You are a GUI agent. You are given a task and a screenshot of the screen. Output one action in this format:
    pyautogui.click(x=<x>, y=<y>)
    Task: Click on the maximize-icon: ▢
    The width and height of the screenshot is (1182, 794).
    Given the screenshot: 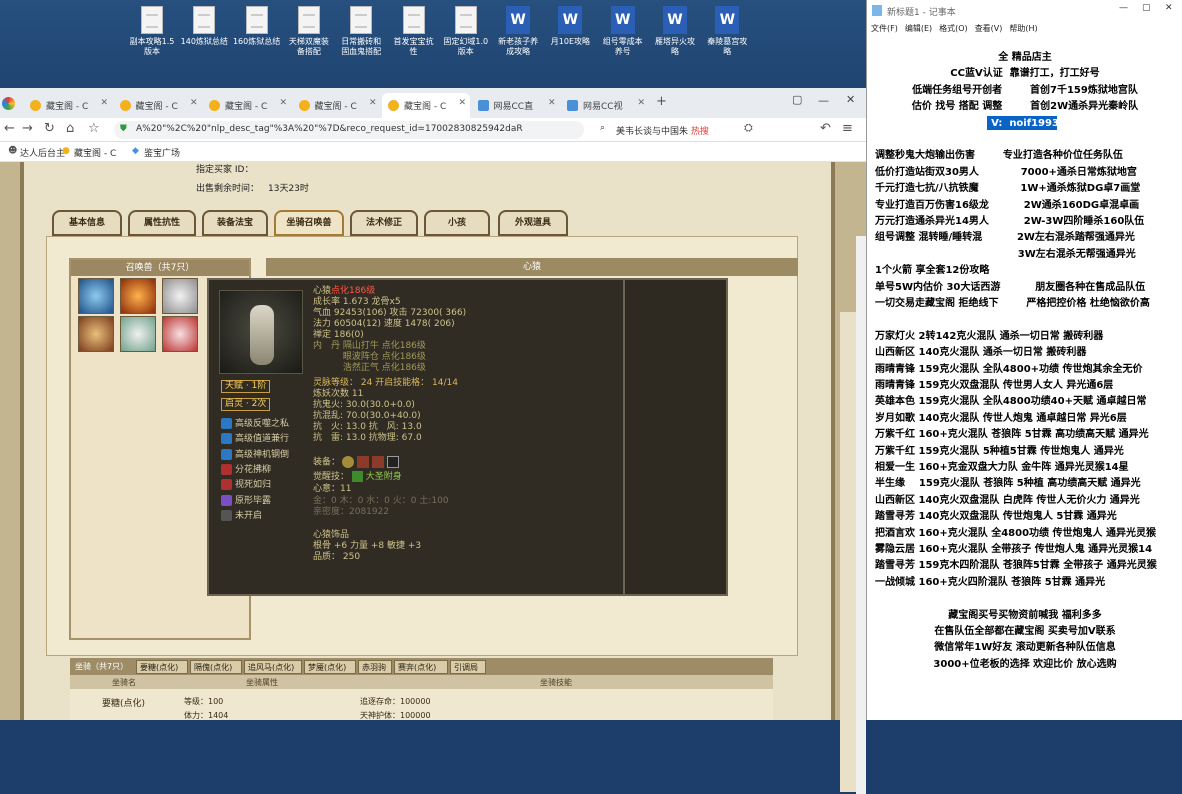 What is the action you would take?
    pyautogui.click(x=797, y=99)
    